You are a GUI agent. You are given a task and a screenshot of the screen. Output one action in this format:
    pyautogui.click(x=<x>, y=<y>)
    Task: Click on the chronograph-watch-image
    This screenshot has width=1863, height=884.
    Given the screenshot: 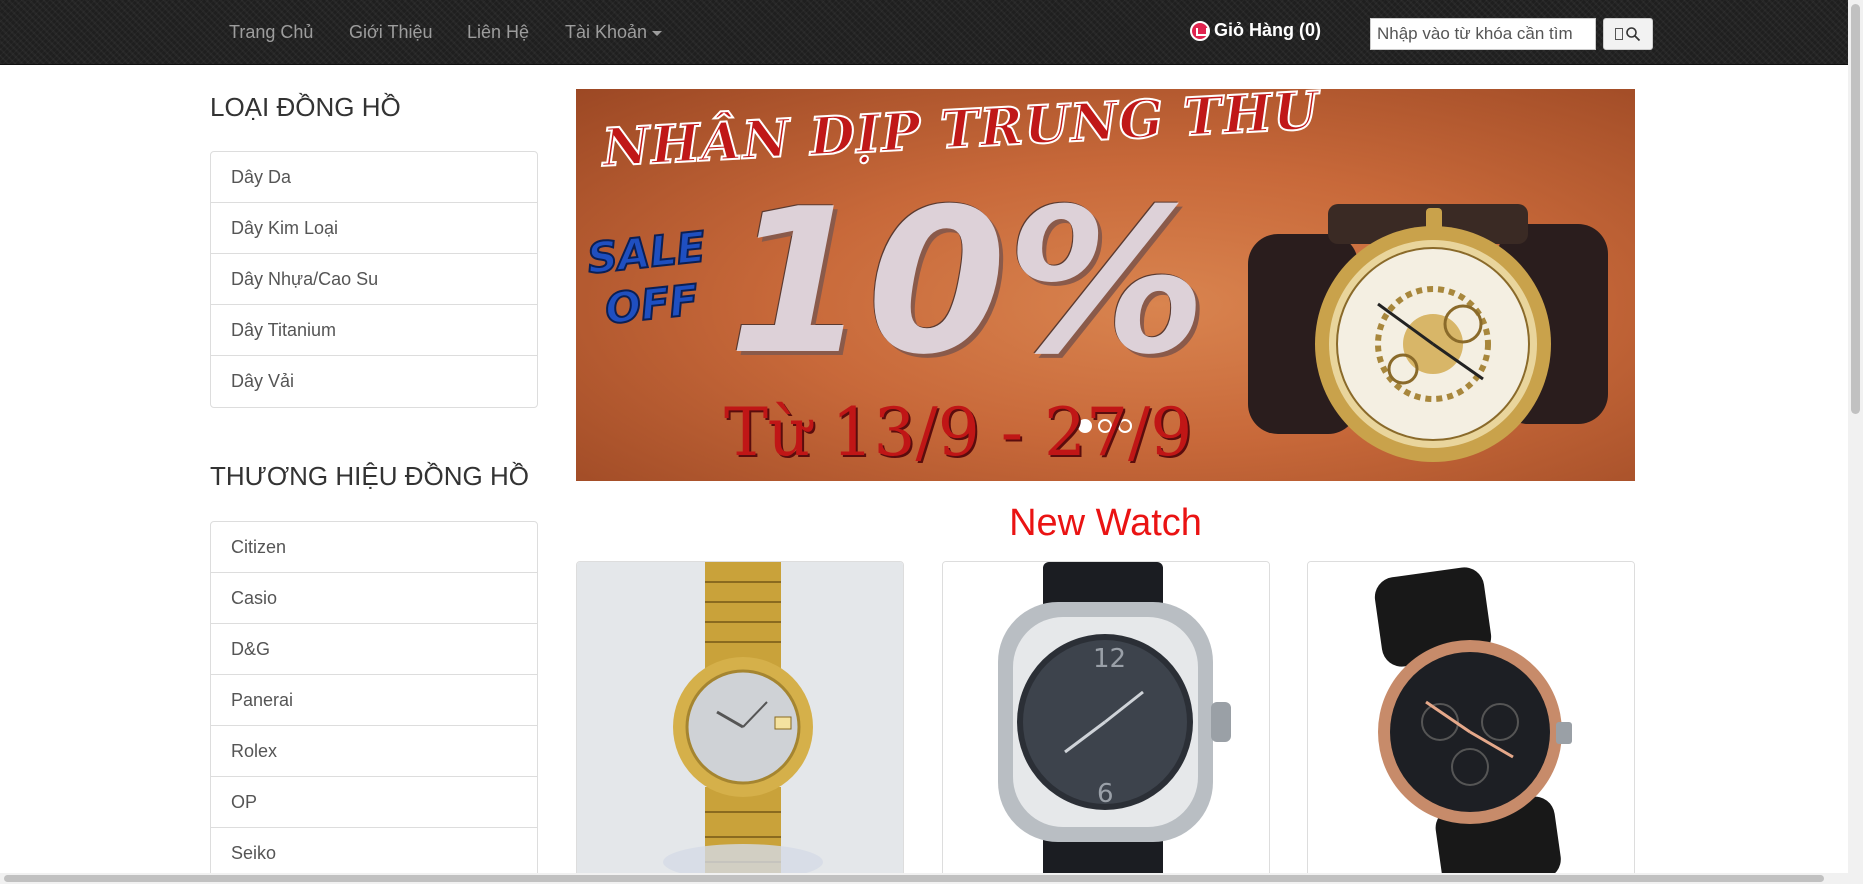 What is the action you would take?
    pyautogui.click(x=1471, y=722)
    